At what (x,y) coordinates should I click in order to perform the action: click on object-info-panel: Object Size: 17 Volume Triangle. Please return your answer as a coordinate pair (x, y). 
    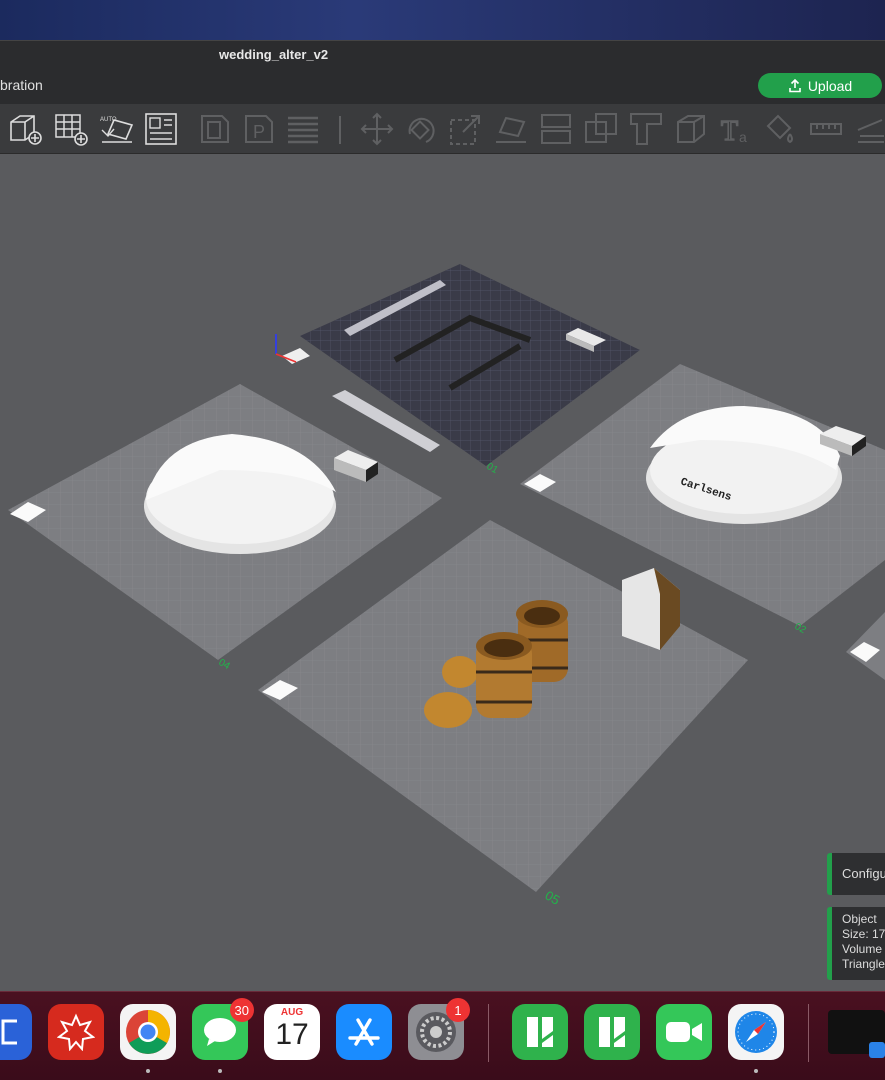
    Looking at the image, I should click on (856, 943).